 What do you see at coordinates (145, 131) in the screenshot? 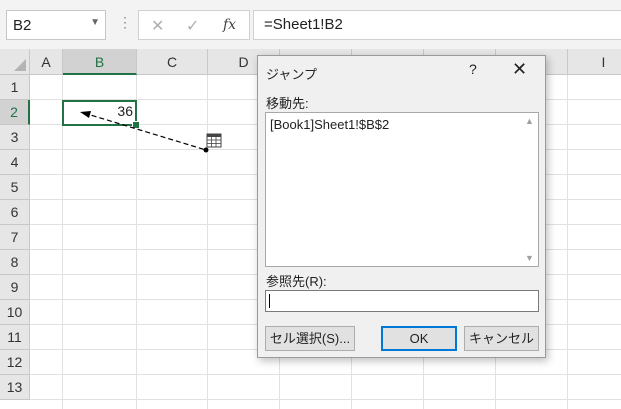
I see `trace-arrow-line` at bounding box center [145, 131].